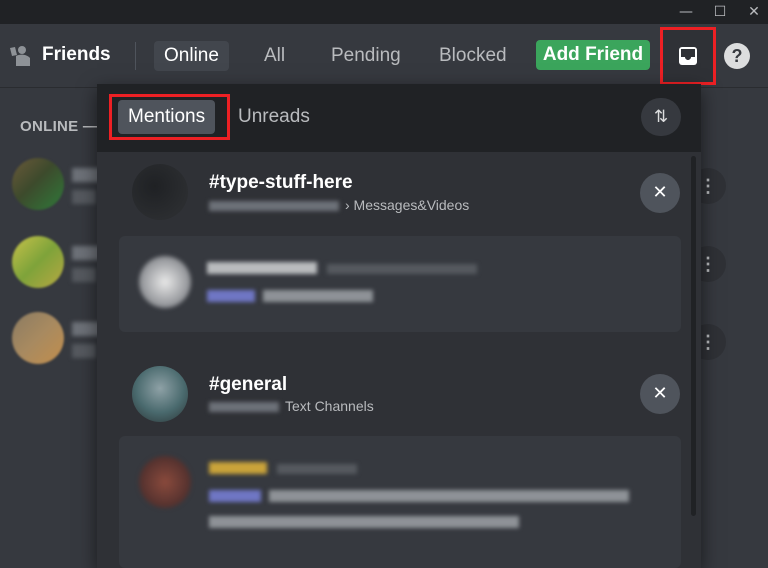  I want to click on tab-blocked: Blocked, so click(473, 56).